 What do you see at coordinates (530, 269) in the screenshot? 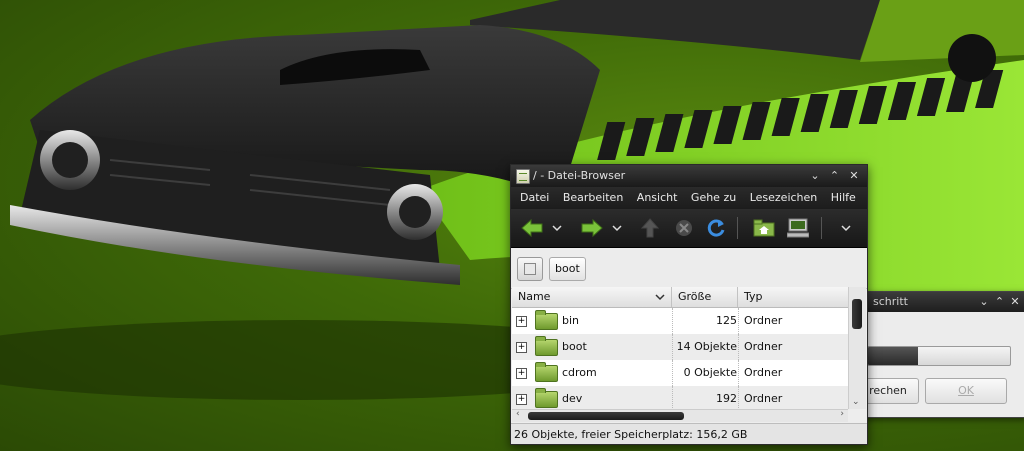
I see `location-toggle-button` at bounding box center [530, 269].